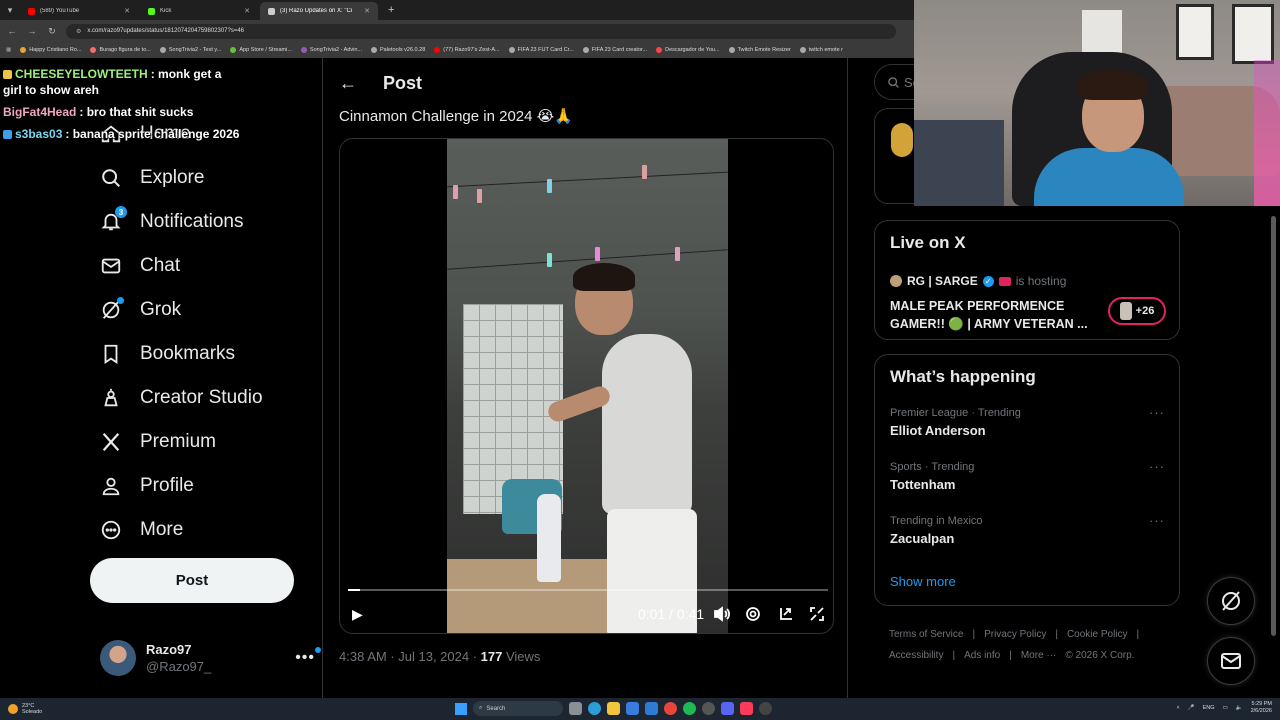  What do you see at coordinates (765, 708) in the screenshot?
I see `app-icon` at bounding box center [765, 708].